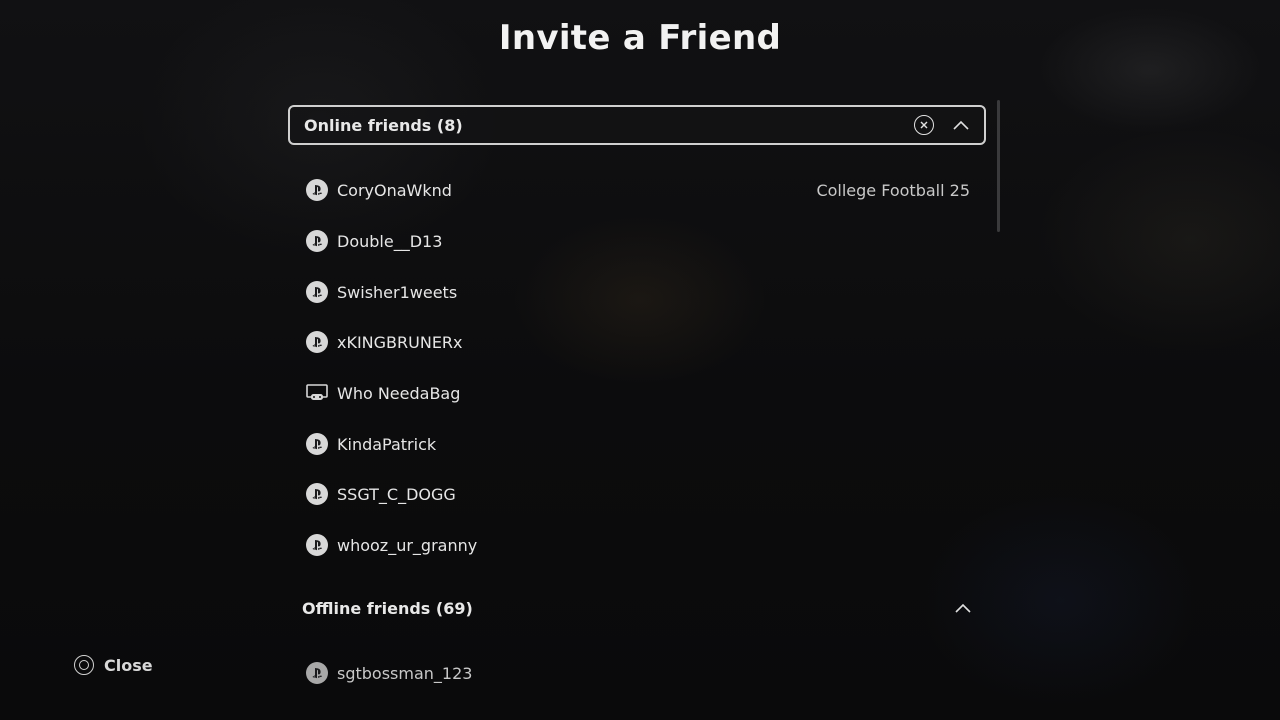  What do you see at coordinates (405, 673) in the screenshot?
I see `friend-name: sgtbossman_123` at bounding box center [405, 673].